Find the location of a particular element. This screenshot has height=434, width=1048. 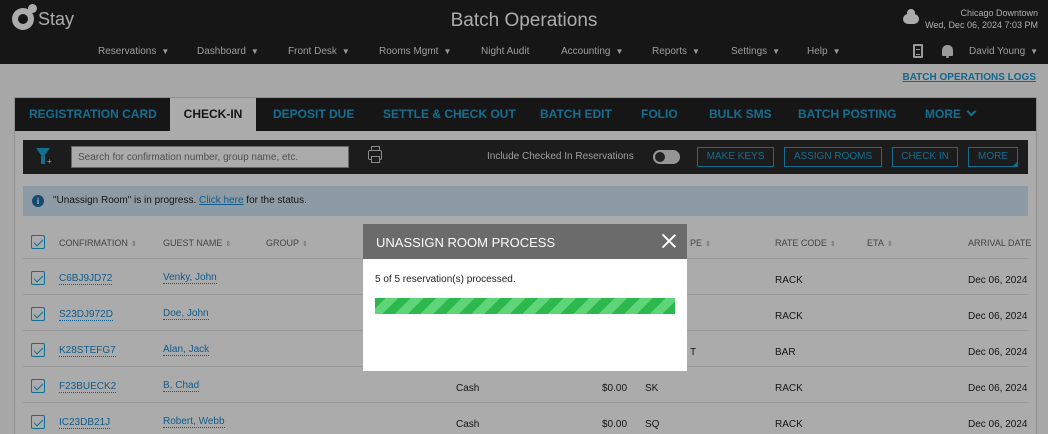

progress-message: 5 of 5 reservation(s) processed. is located at coordinates (445, 279).